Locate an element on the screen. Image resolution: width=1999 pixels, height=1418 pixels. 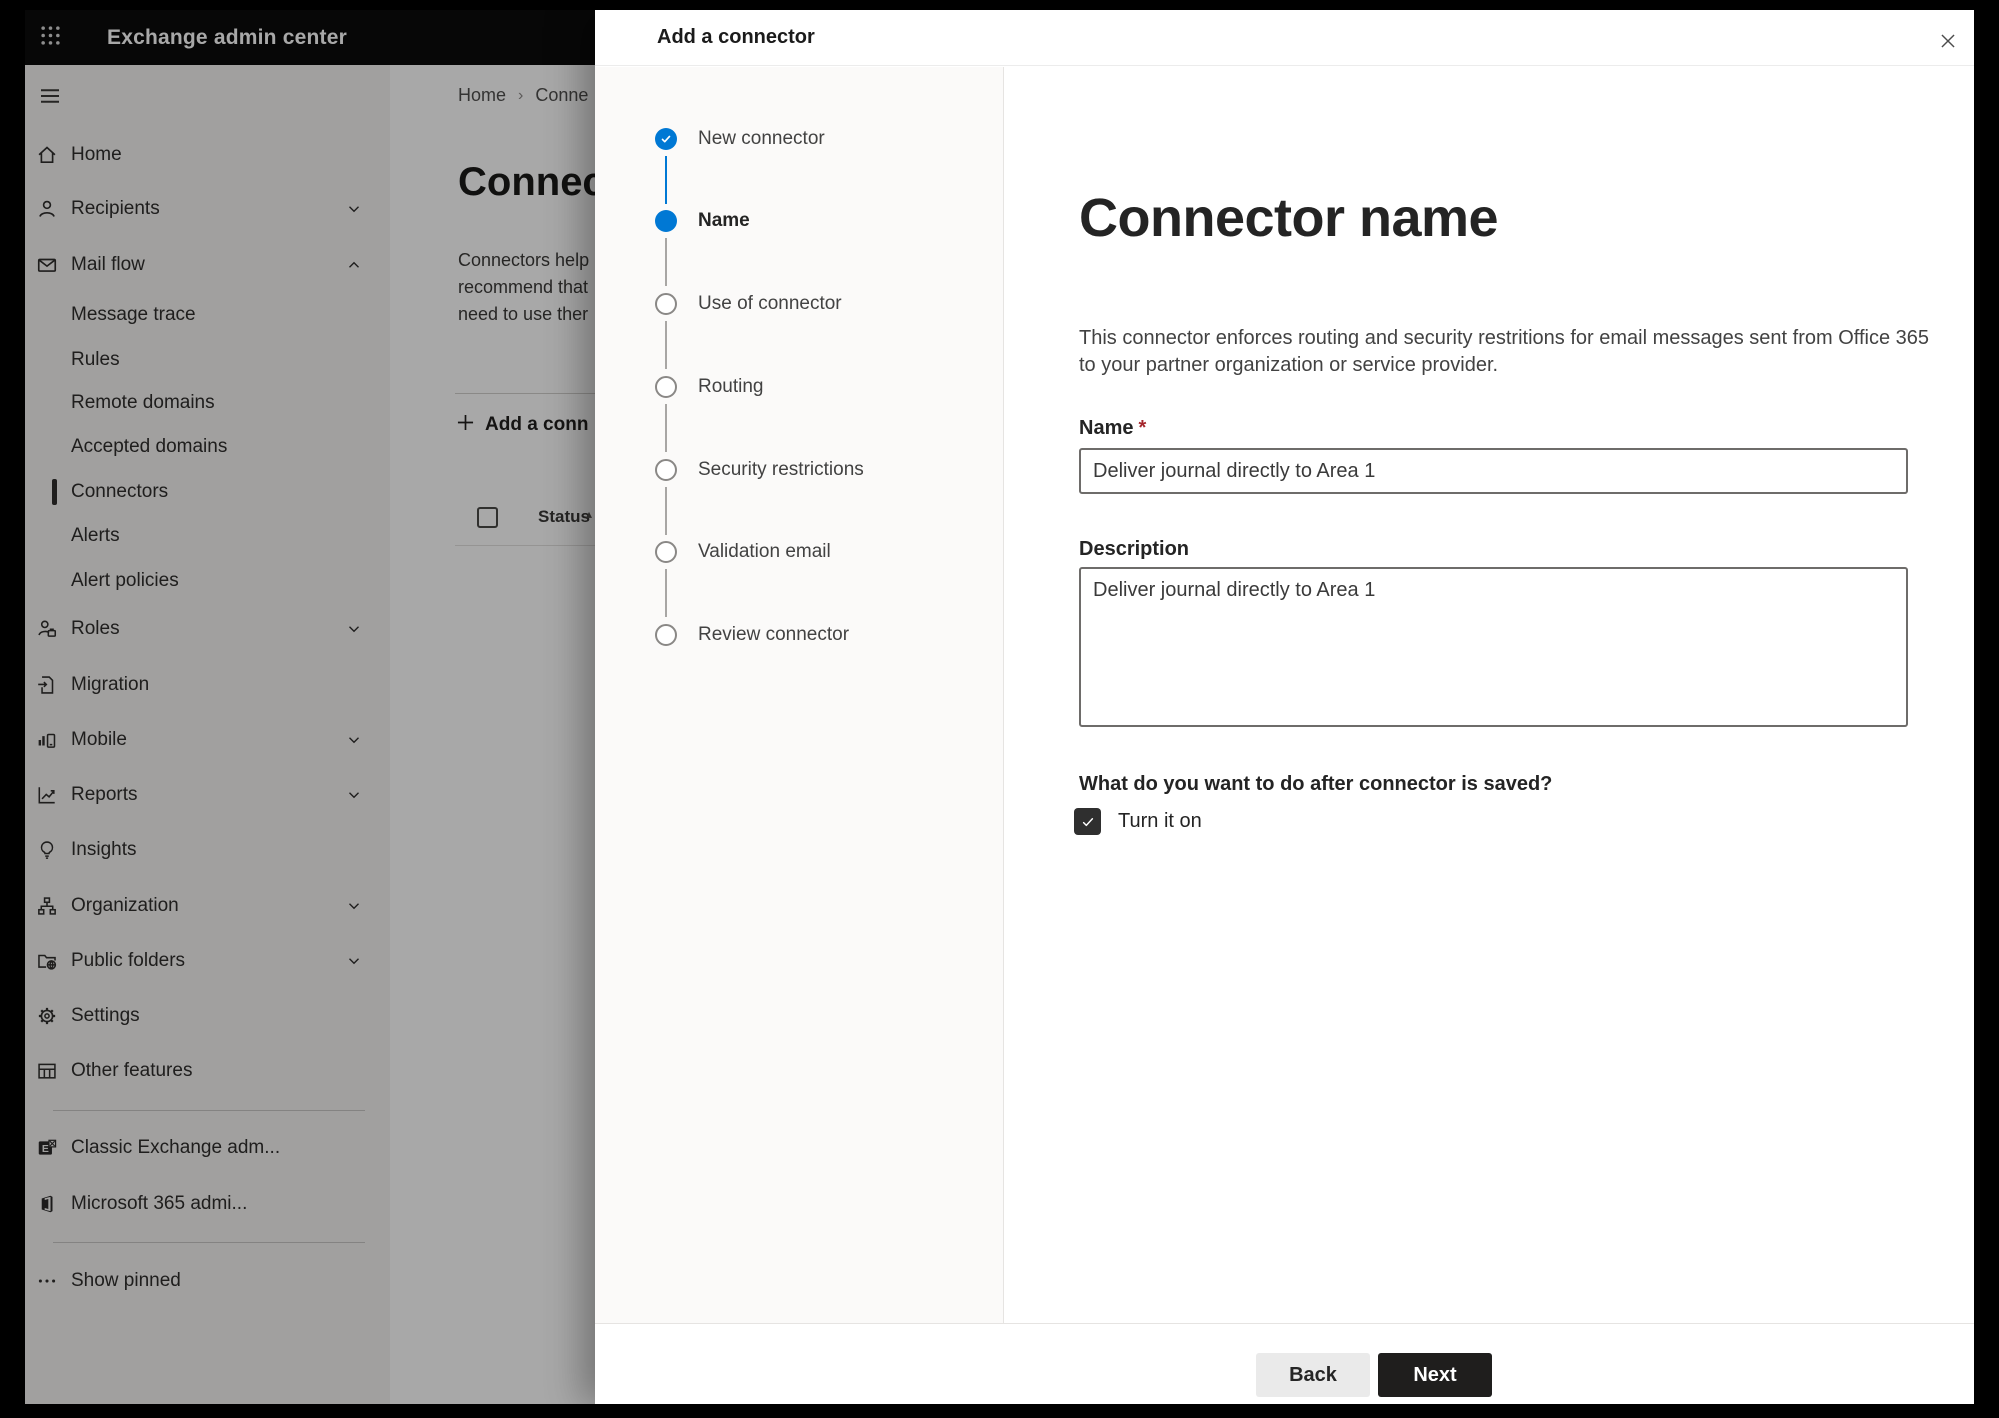
step-use-of-connector: Use of connector is located at coordinates (799, 304).